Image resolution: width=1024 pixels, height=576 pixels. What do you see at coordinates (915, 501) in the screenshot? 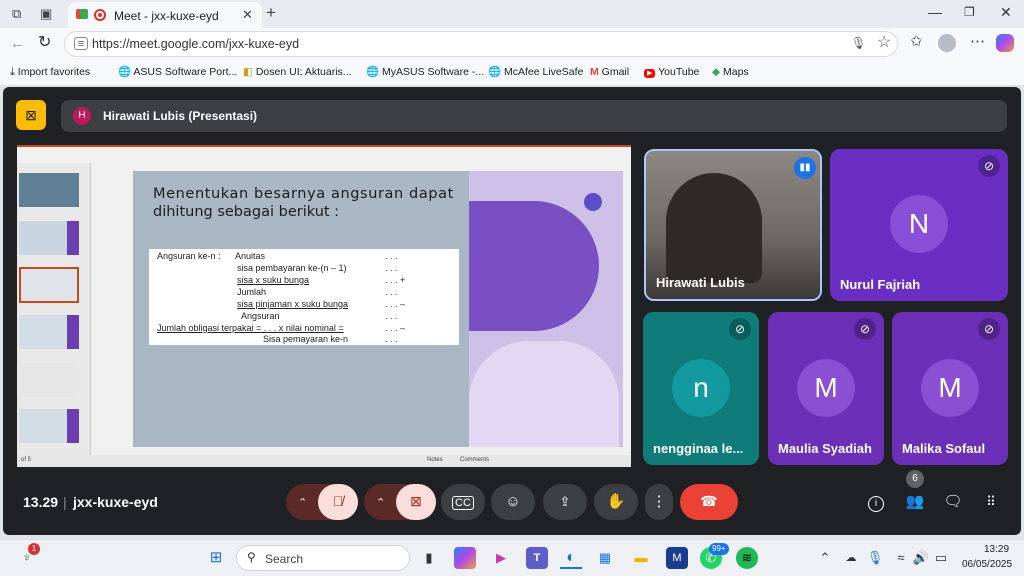
I see `people-icon: 👥` at bounding box center [915, 501].